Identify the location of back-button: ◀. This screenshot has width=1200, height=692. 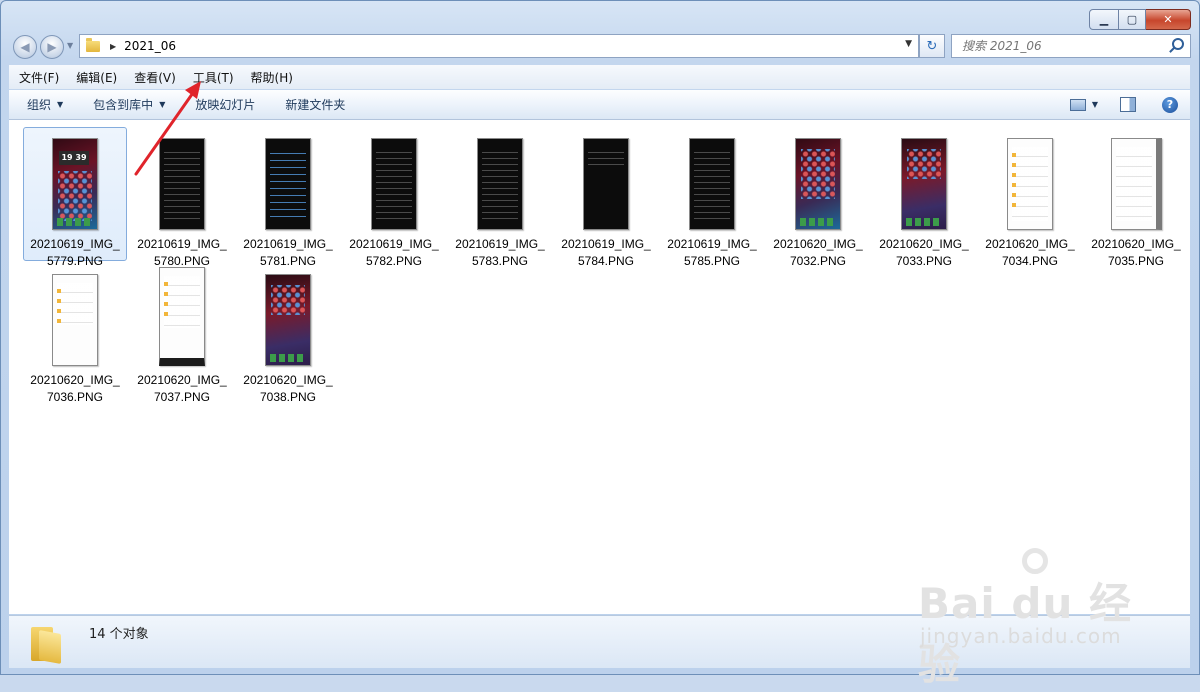
(25, 47).